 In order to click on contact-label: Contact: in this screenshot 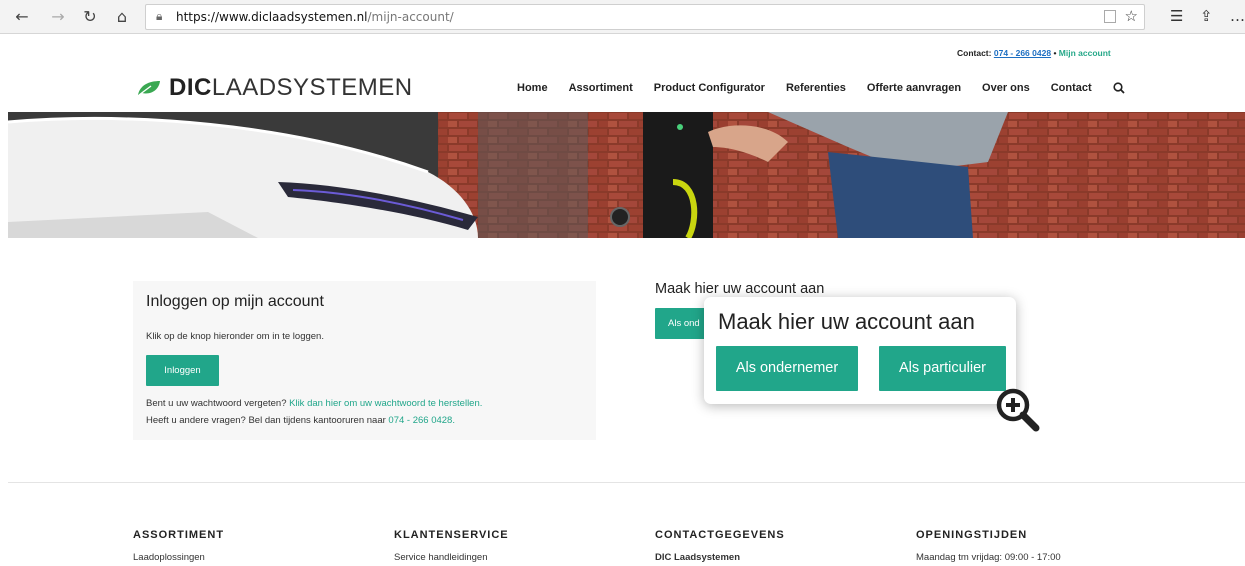, I will do `click(974, 53)`.